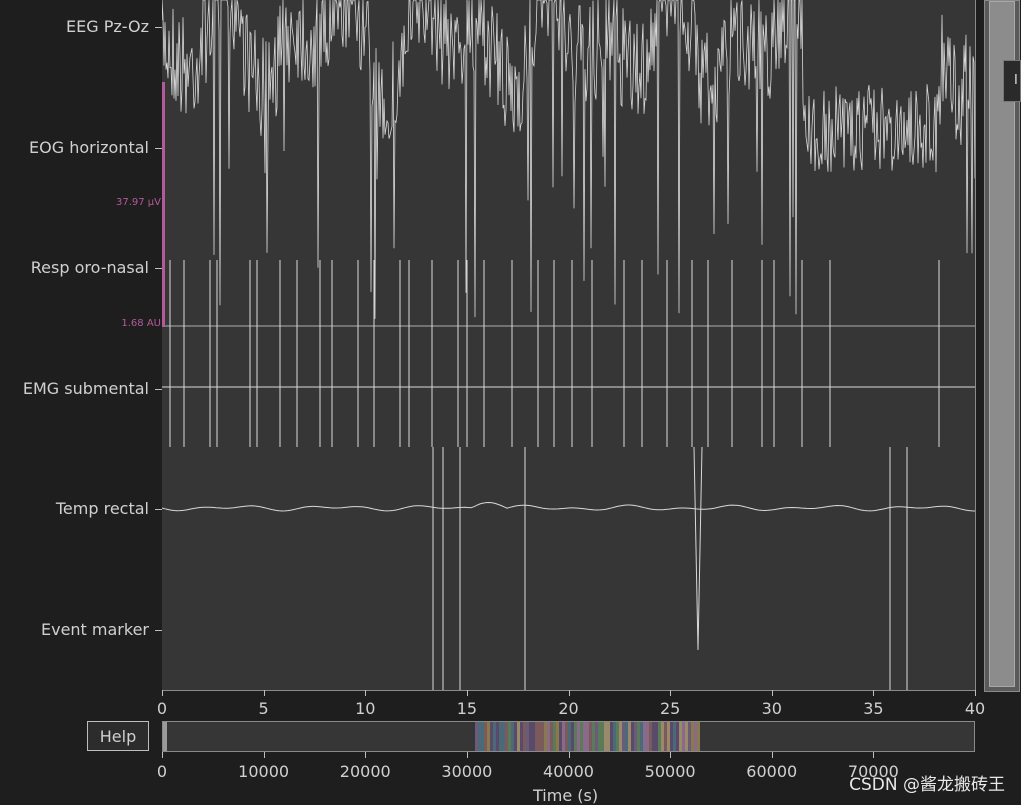  Describe the element at coordinates (264, 771) in the screenshot. I see `overview-tick-label: 10000` at that location.